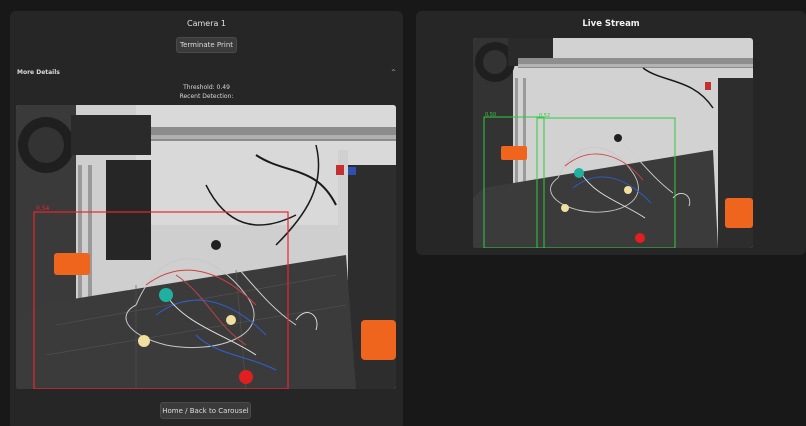 Image resolution: width=806 pixels, height=426 pixels. Describe the element at coordinates (611, 24) in the screenshot. I see `live-stream-title: Live Stream` at that location.